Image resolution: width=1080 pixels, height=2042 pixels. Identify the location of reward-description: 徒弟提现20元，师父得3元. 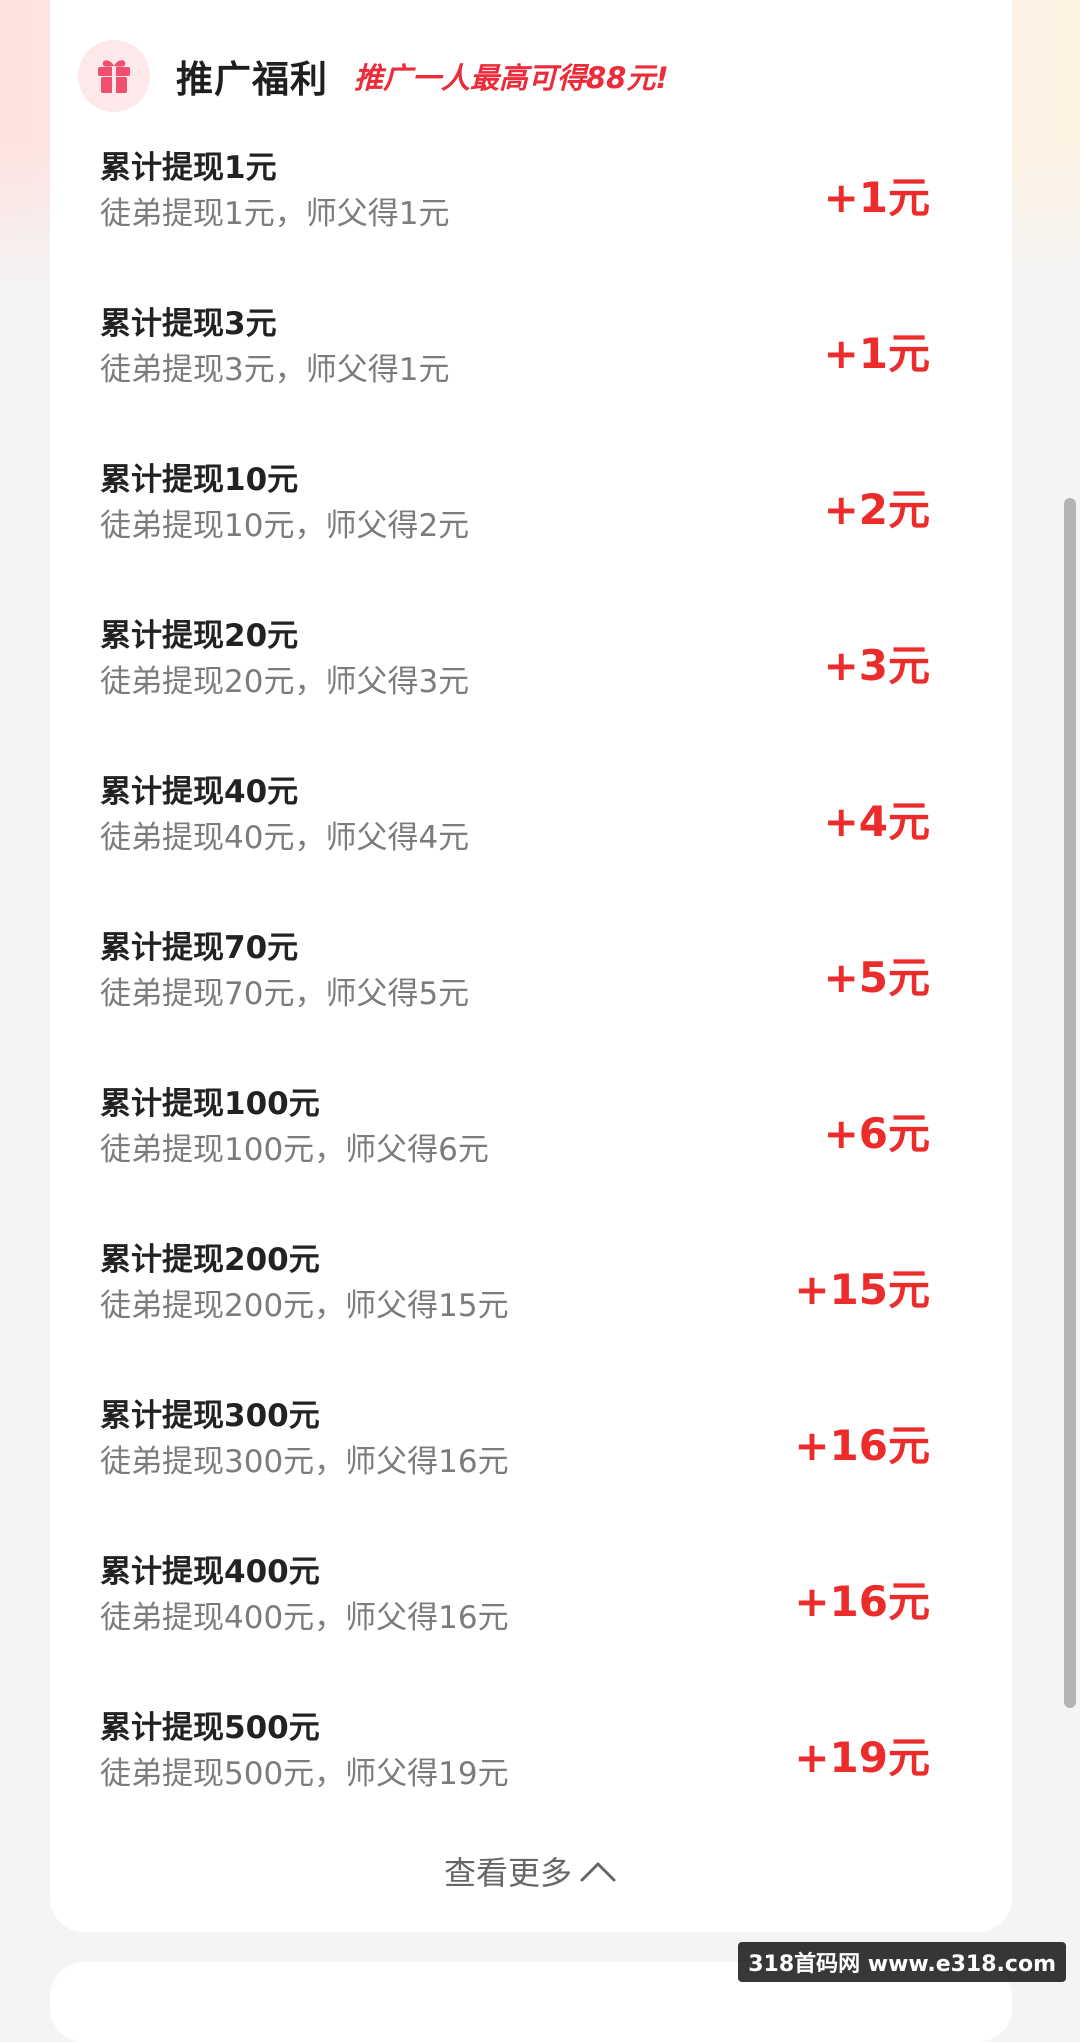
(285, 682).